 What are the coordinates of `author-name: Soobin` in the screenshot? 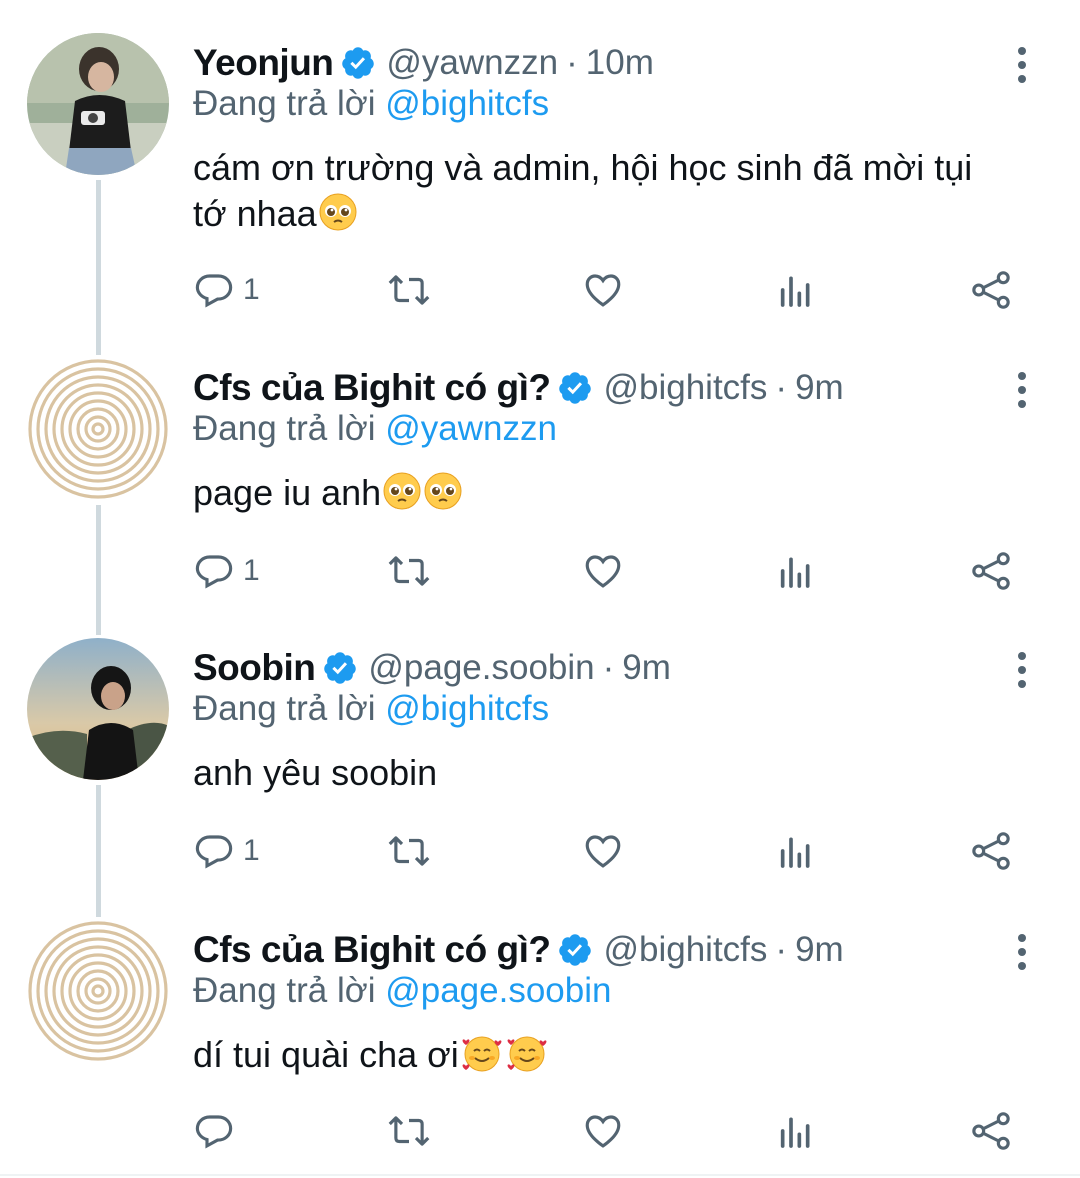 It's located at (254, 668).